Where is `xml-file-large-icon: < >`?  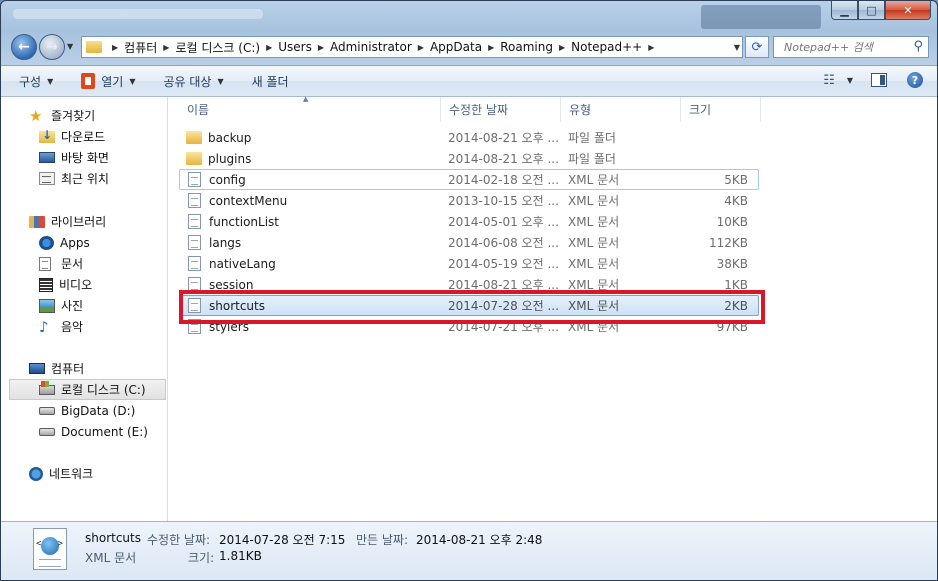 xml-file-large-icon: < > is located at coordinates (50, 549).